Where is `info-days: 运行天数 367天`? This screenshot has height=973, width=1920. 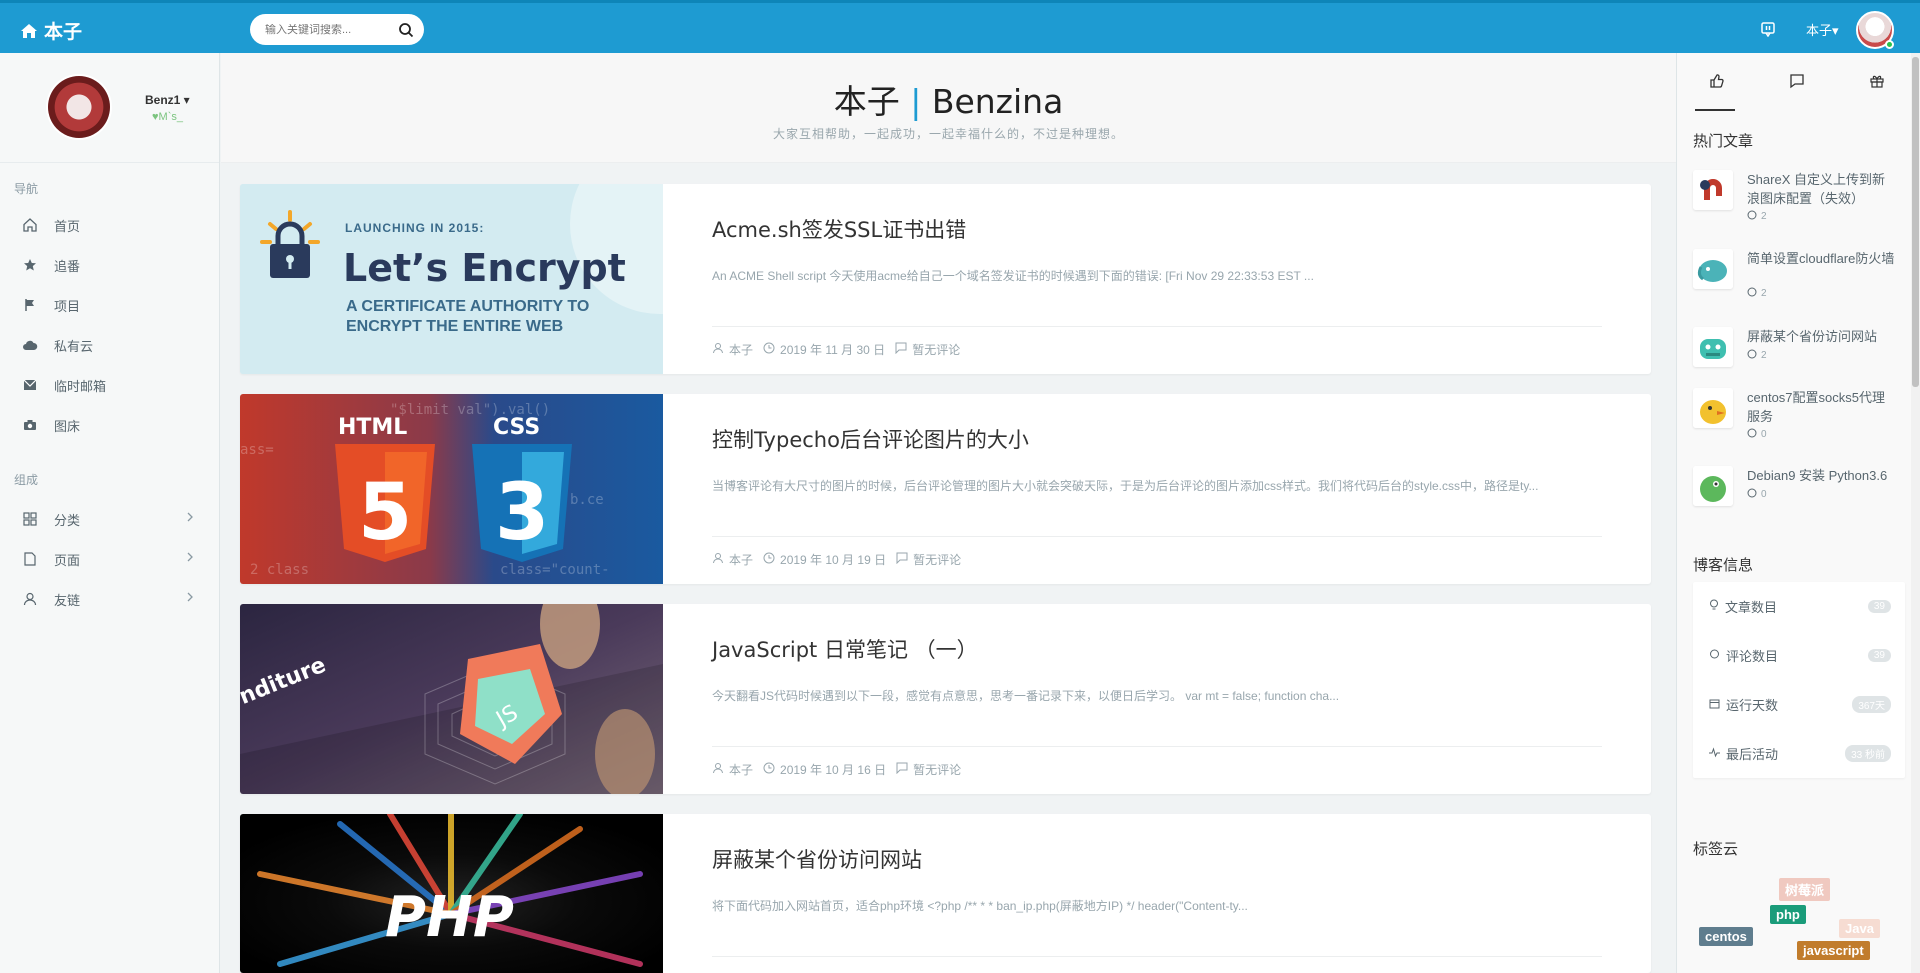 info-days: 运行天数 367天 is located at coordinates (1799, 704).